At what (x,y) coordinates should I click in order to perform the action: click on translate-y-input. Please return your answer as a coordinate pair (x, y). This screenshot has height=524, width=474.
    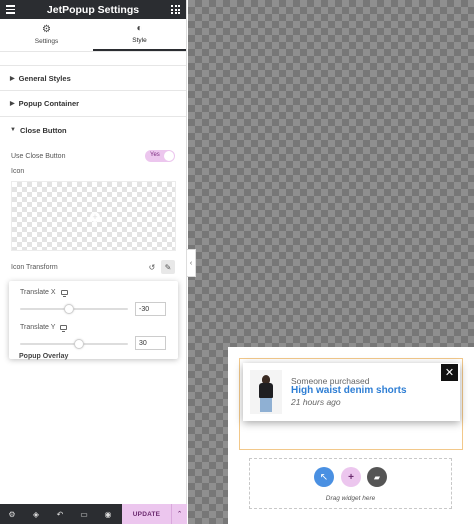
    Looking at the image, I should click on (150, 343).